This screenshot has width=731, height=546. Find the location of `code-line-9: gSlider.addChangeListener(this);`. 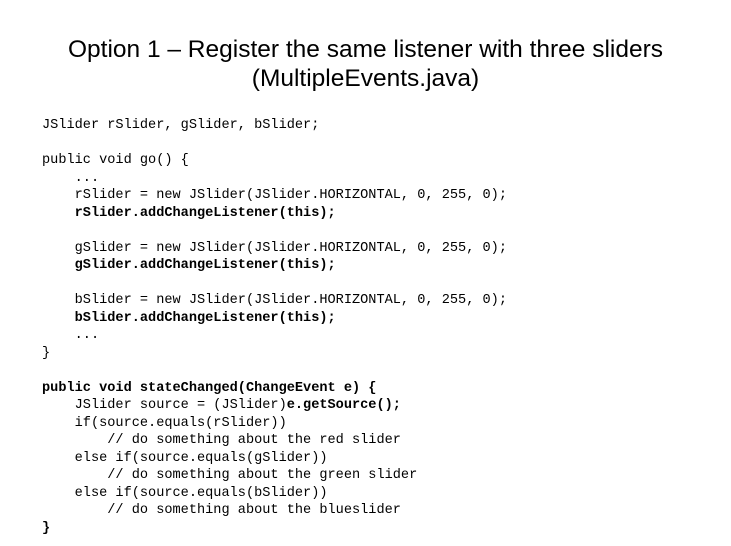

code-line-9: gSlider.addChangeListener(this); is located at coordinates (274, 266).